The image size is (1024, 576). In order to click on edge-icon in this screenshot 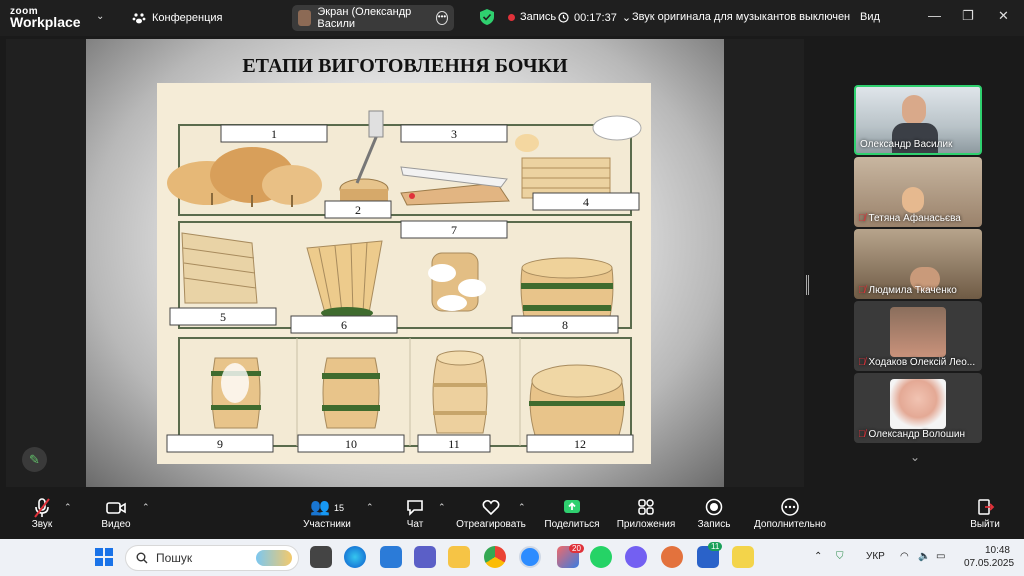, I will do `click(355, 557)`.